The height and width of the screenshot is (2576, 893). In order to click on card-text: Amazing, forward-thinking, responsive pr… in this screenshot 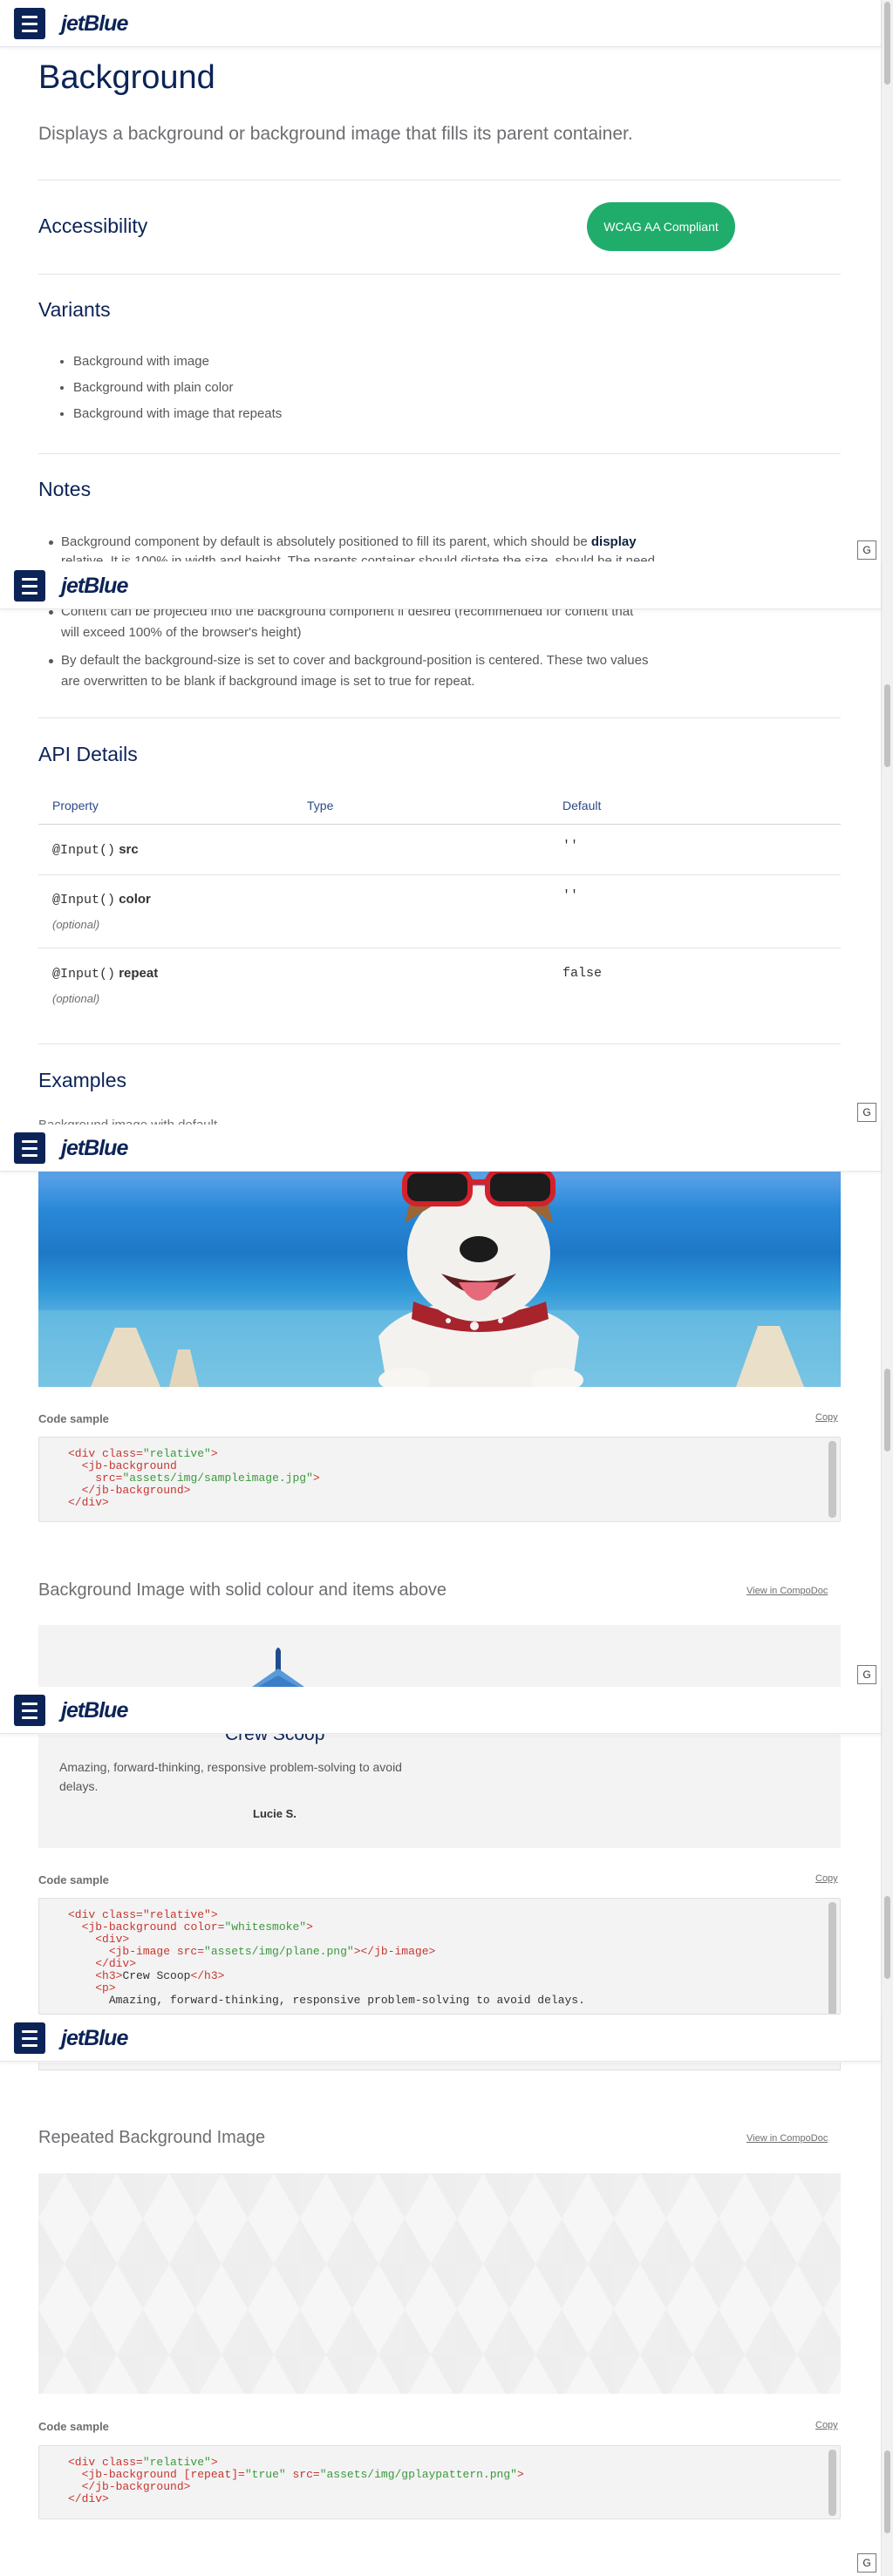, I will do `click(230, 1776)`.